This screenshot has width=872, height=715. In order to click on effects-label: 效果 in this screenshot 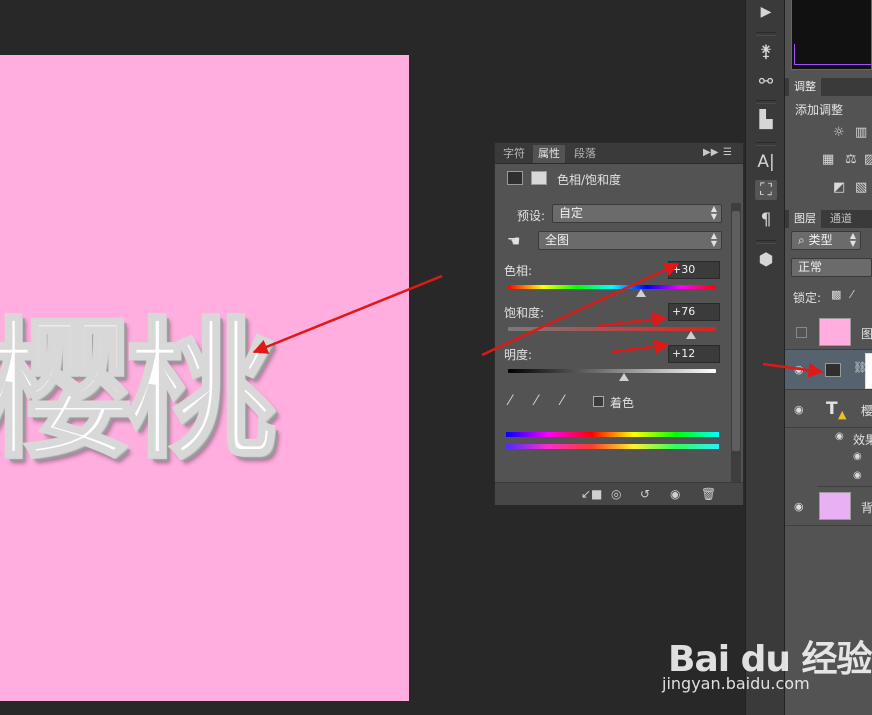, I will do `click(862, 440)`.